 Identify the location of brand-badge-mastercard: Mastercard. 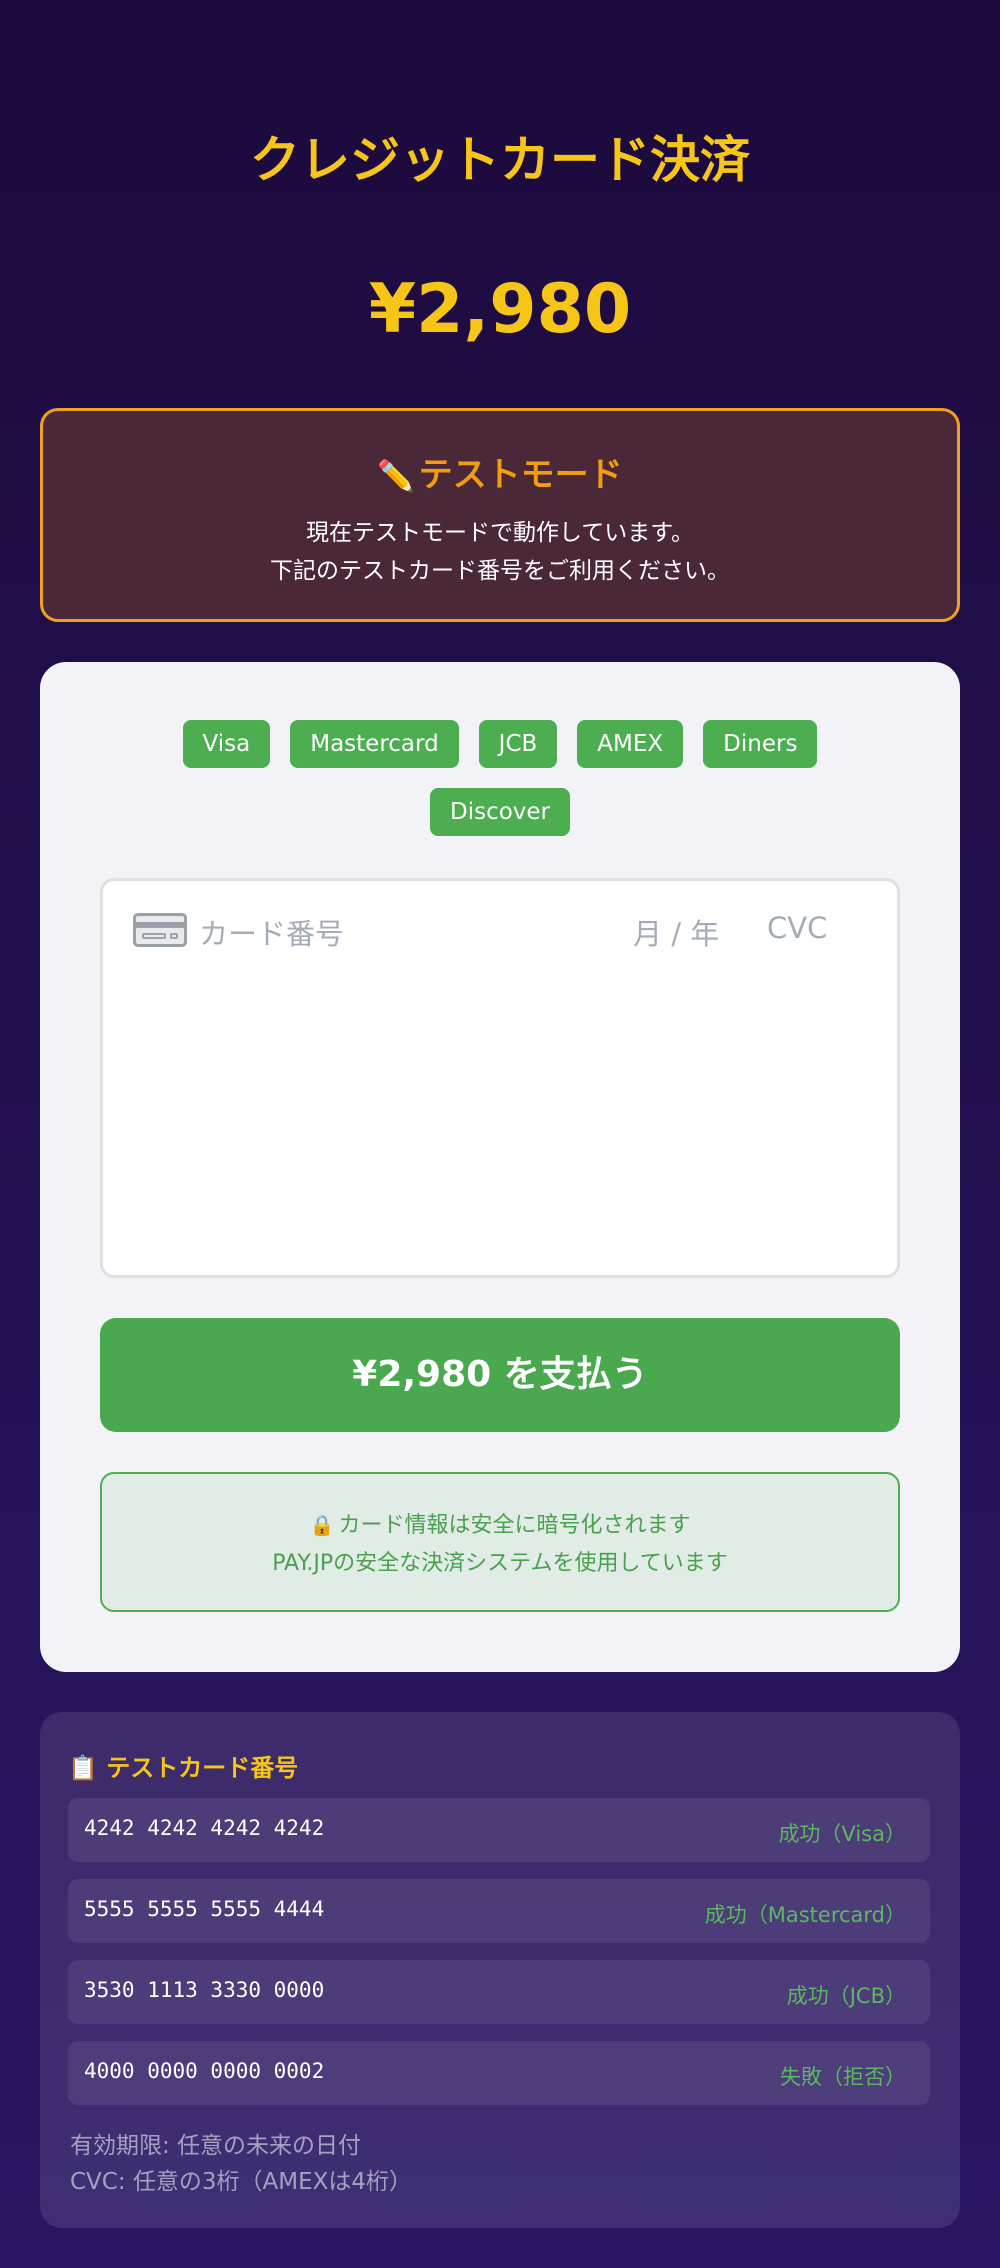
(374, 744).